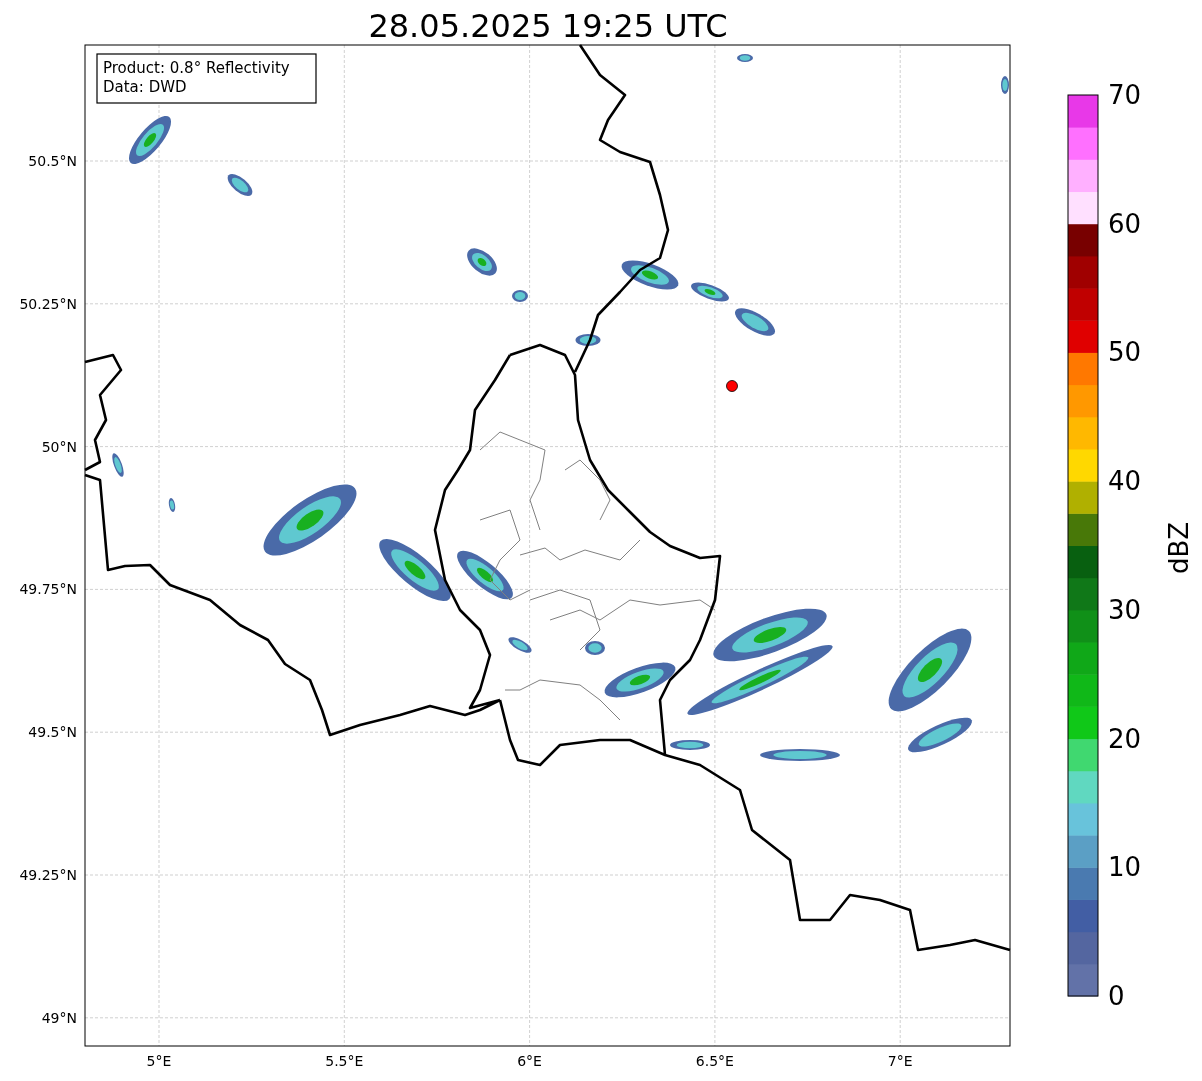 The width and height of the screenshot is (1202, 1081). I want to click on x-axis-label: 6.5°E, so click(714, 1061).